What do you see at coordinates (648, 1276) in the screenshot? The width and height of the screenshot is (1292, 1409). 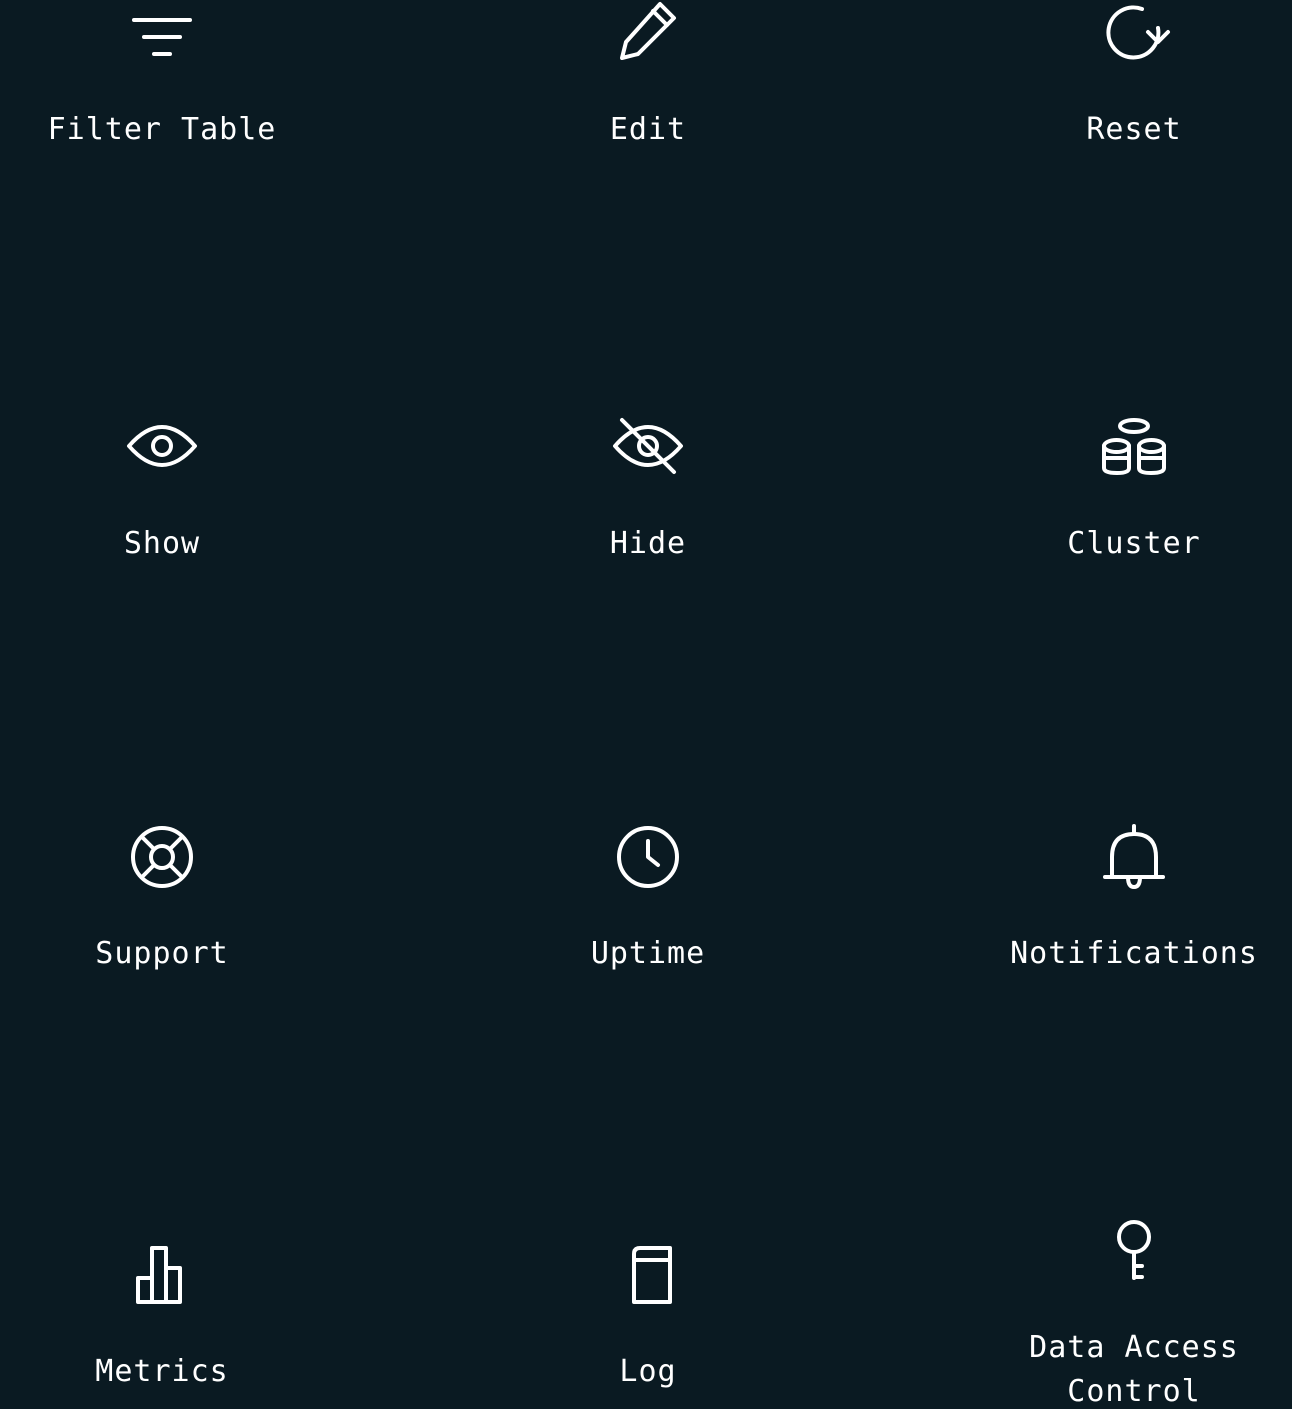 I see `log-icon` at bounding box center [648, 1276].